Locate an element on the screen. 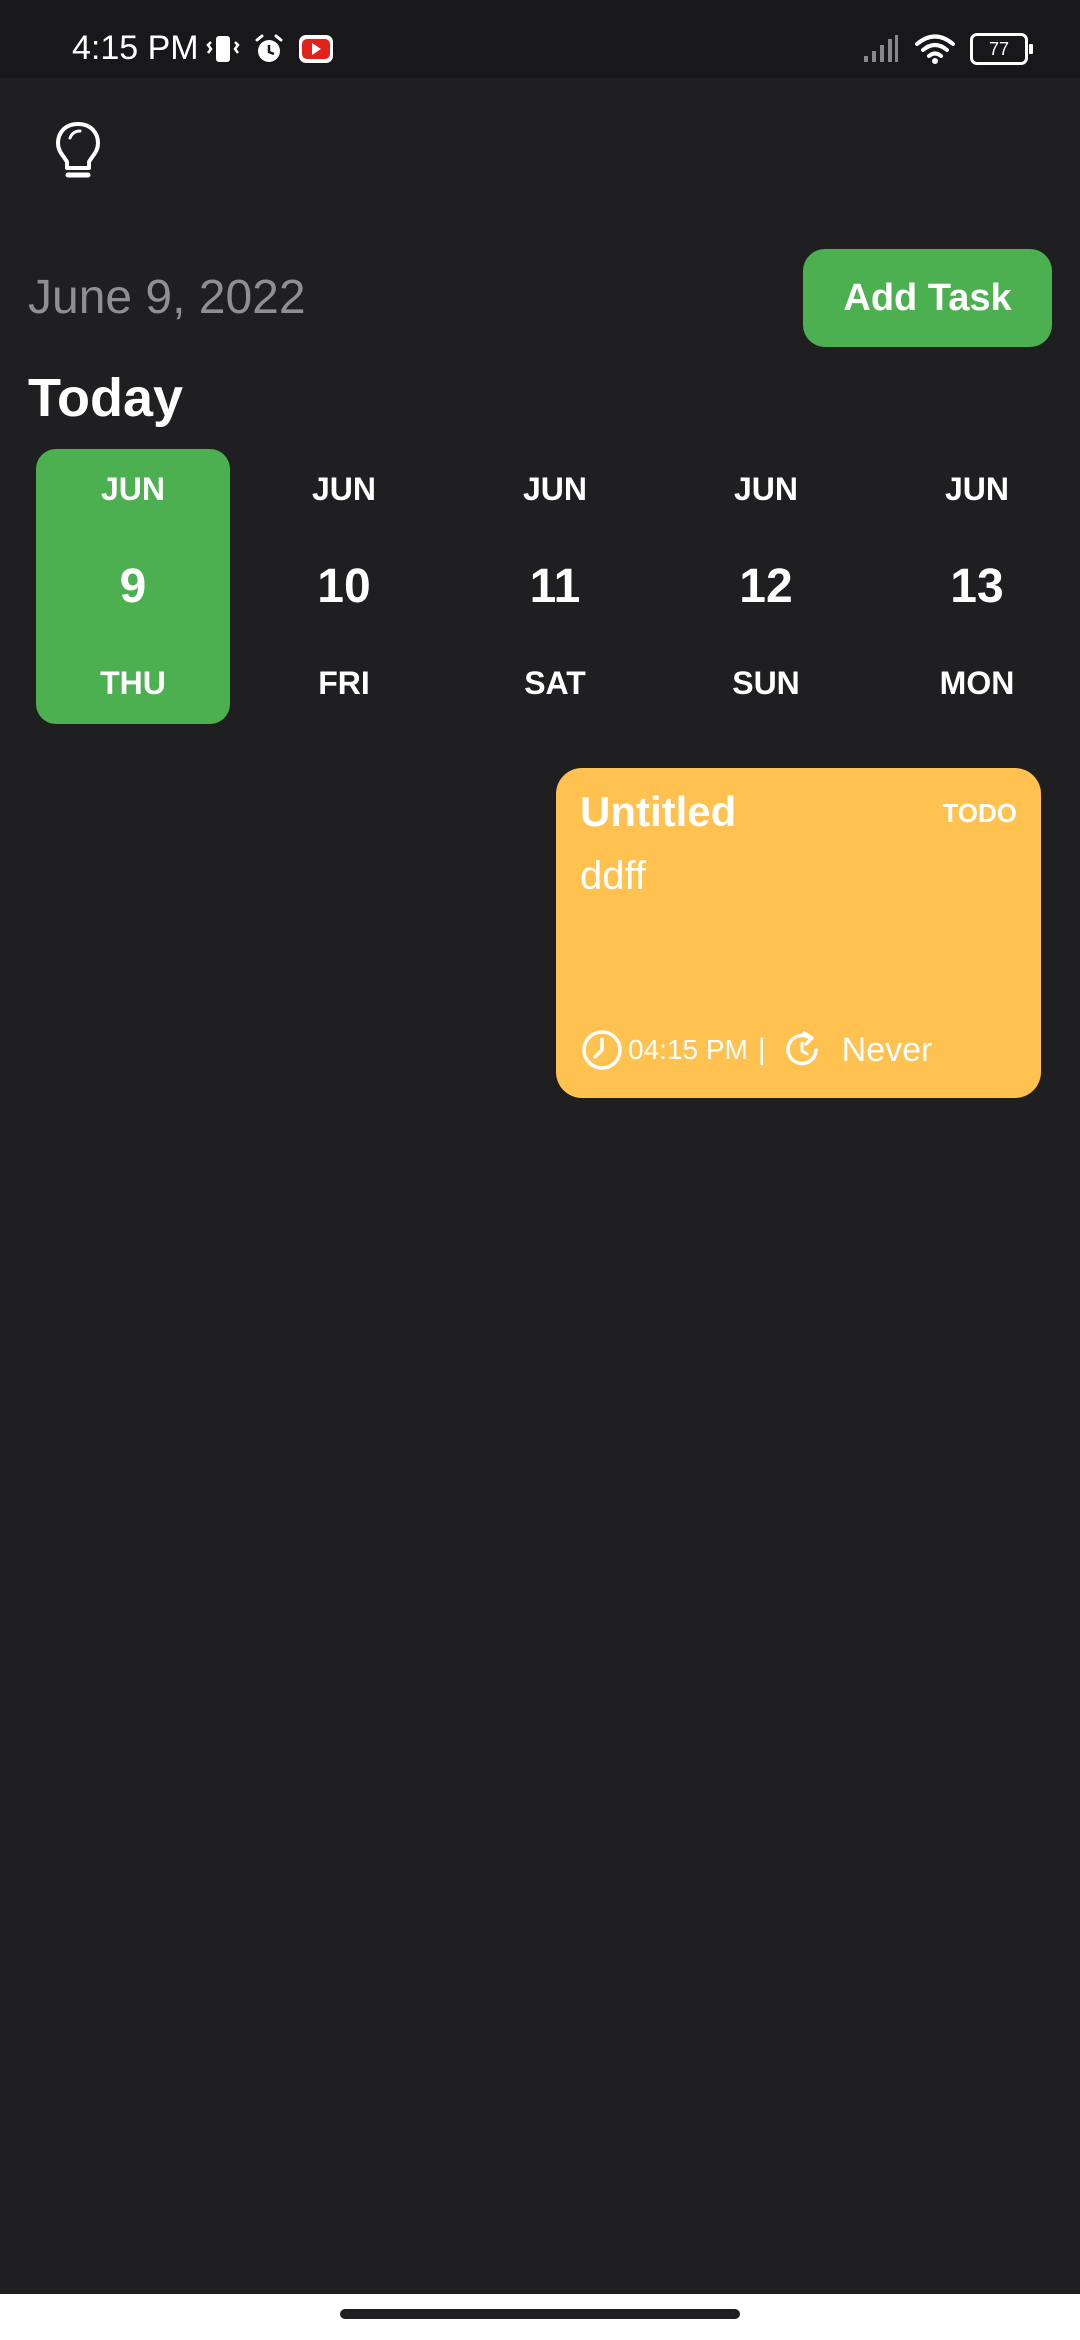 The image size is (1080, 2340). task-status-badge: TODO is located at coordinates (979, 813).